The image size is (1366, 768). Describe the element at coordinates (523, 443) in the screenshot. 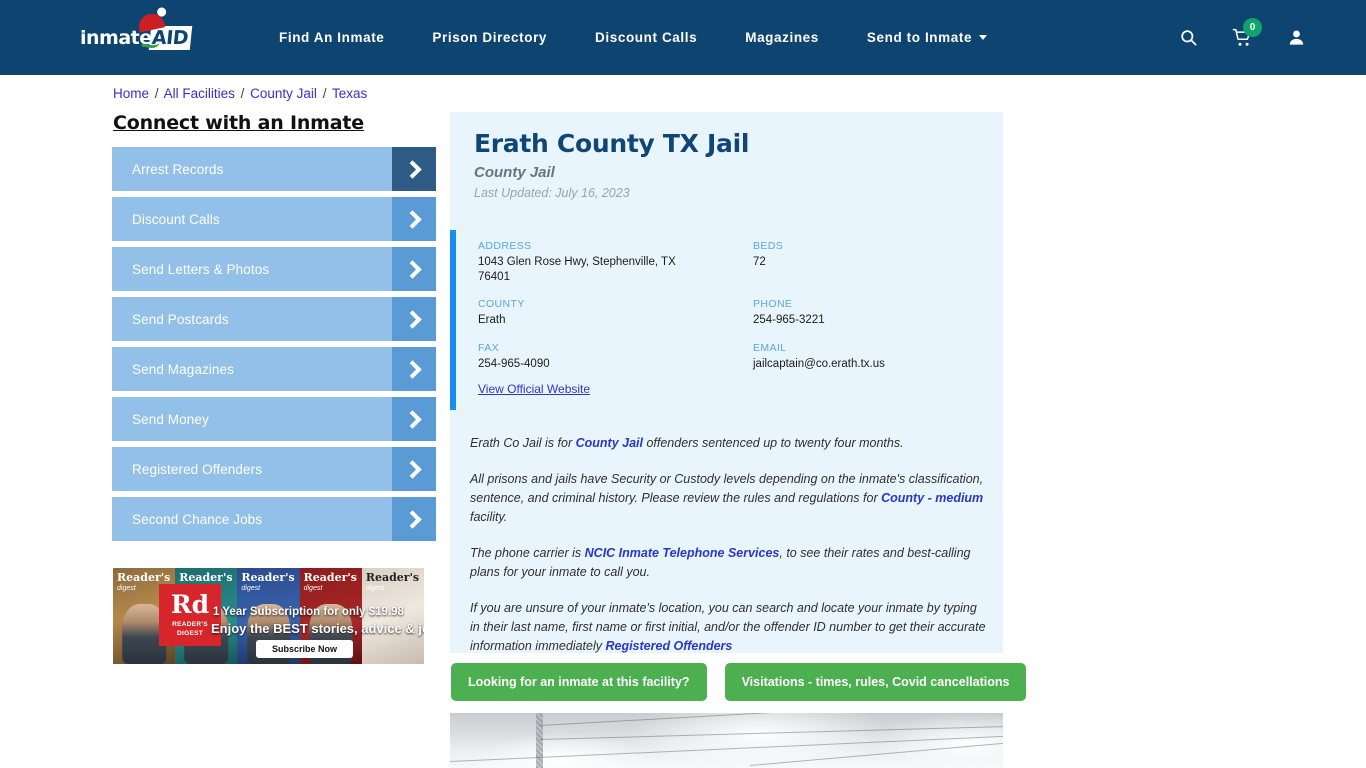

I see `desc-text: Erath Co Jail is for` at that location.